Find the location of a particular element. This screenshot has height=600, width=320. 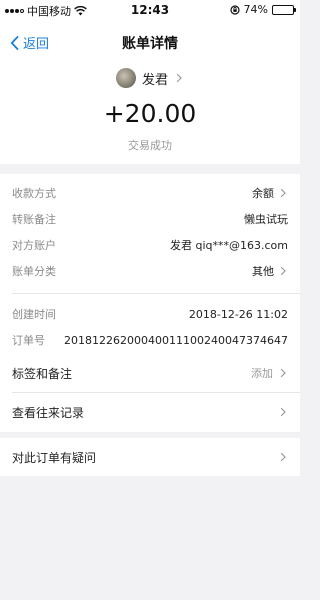

avatar is located at coordinates (125, 78).